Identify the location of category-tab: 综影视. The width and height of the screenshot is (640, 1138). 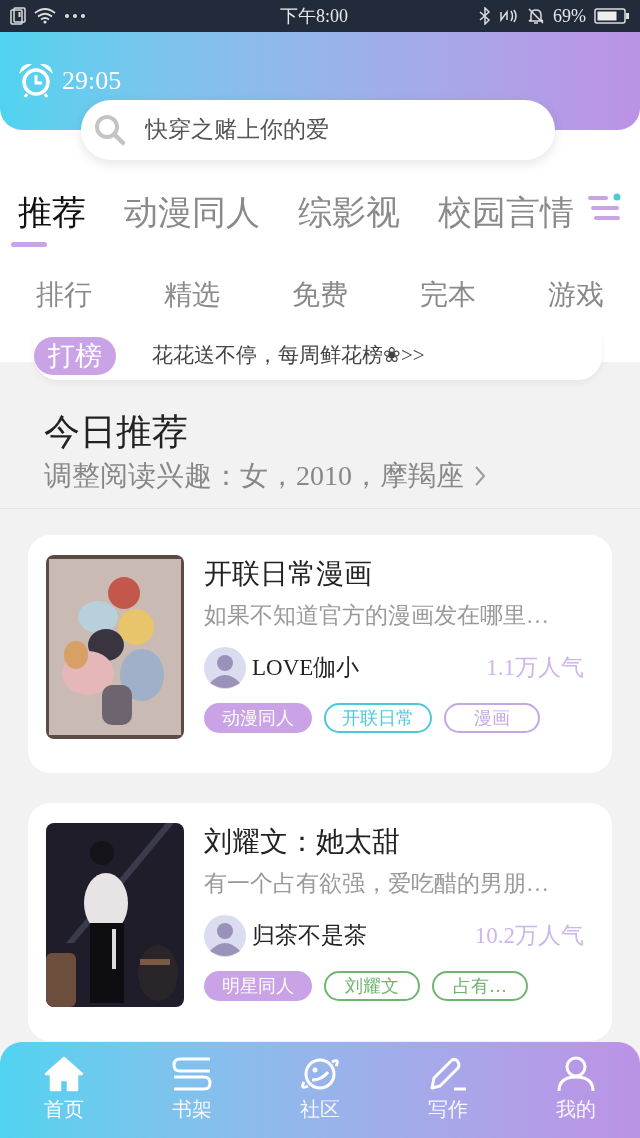
(349, 212).